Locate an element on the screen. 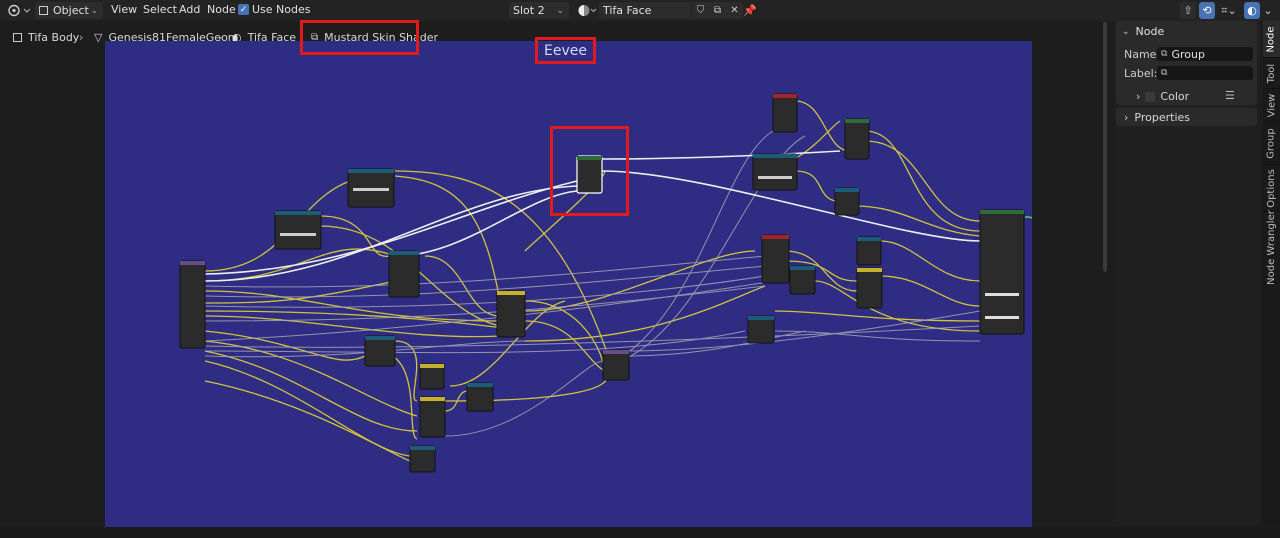 This screenshot has width=1280, height=538. duplicate-icon: ⧉ is located at coordinates (717, 10).